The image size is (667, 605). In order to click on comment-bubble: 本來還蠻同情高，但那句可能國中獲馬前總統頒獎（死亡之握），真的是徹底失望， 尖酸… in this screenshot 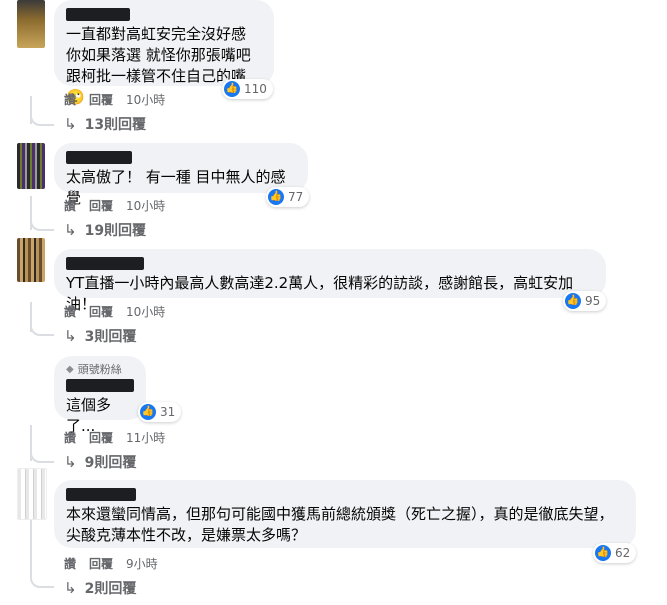, I will do `click(345, 514)`.